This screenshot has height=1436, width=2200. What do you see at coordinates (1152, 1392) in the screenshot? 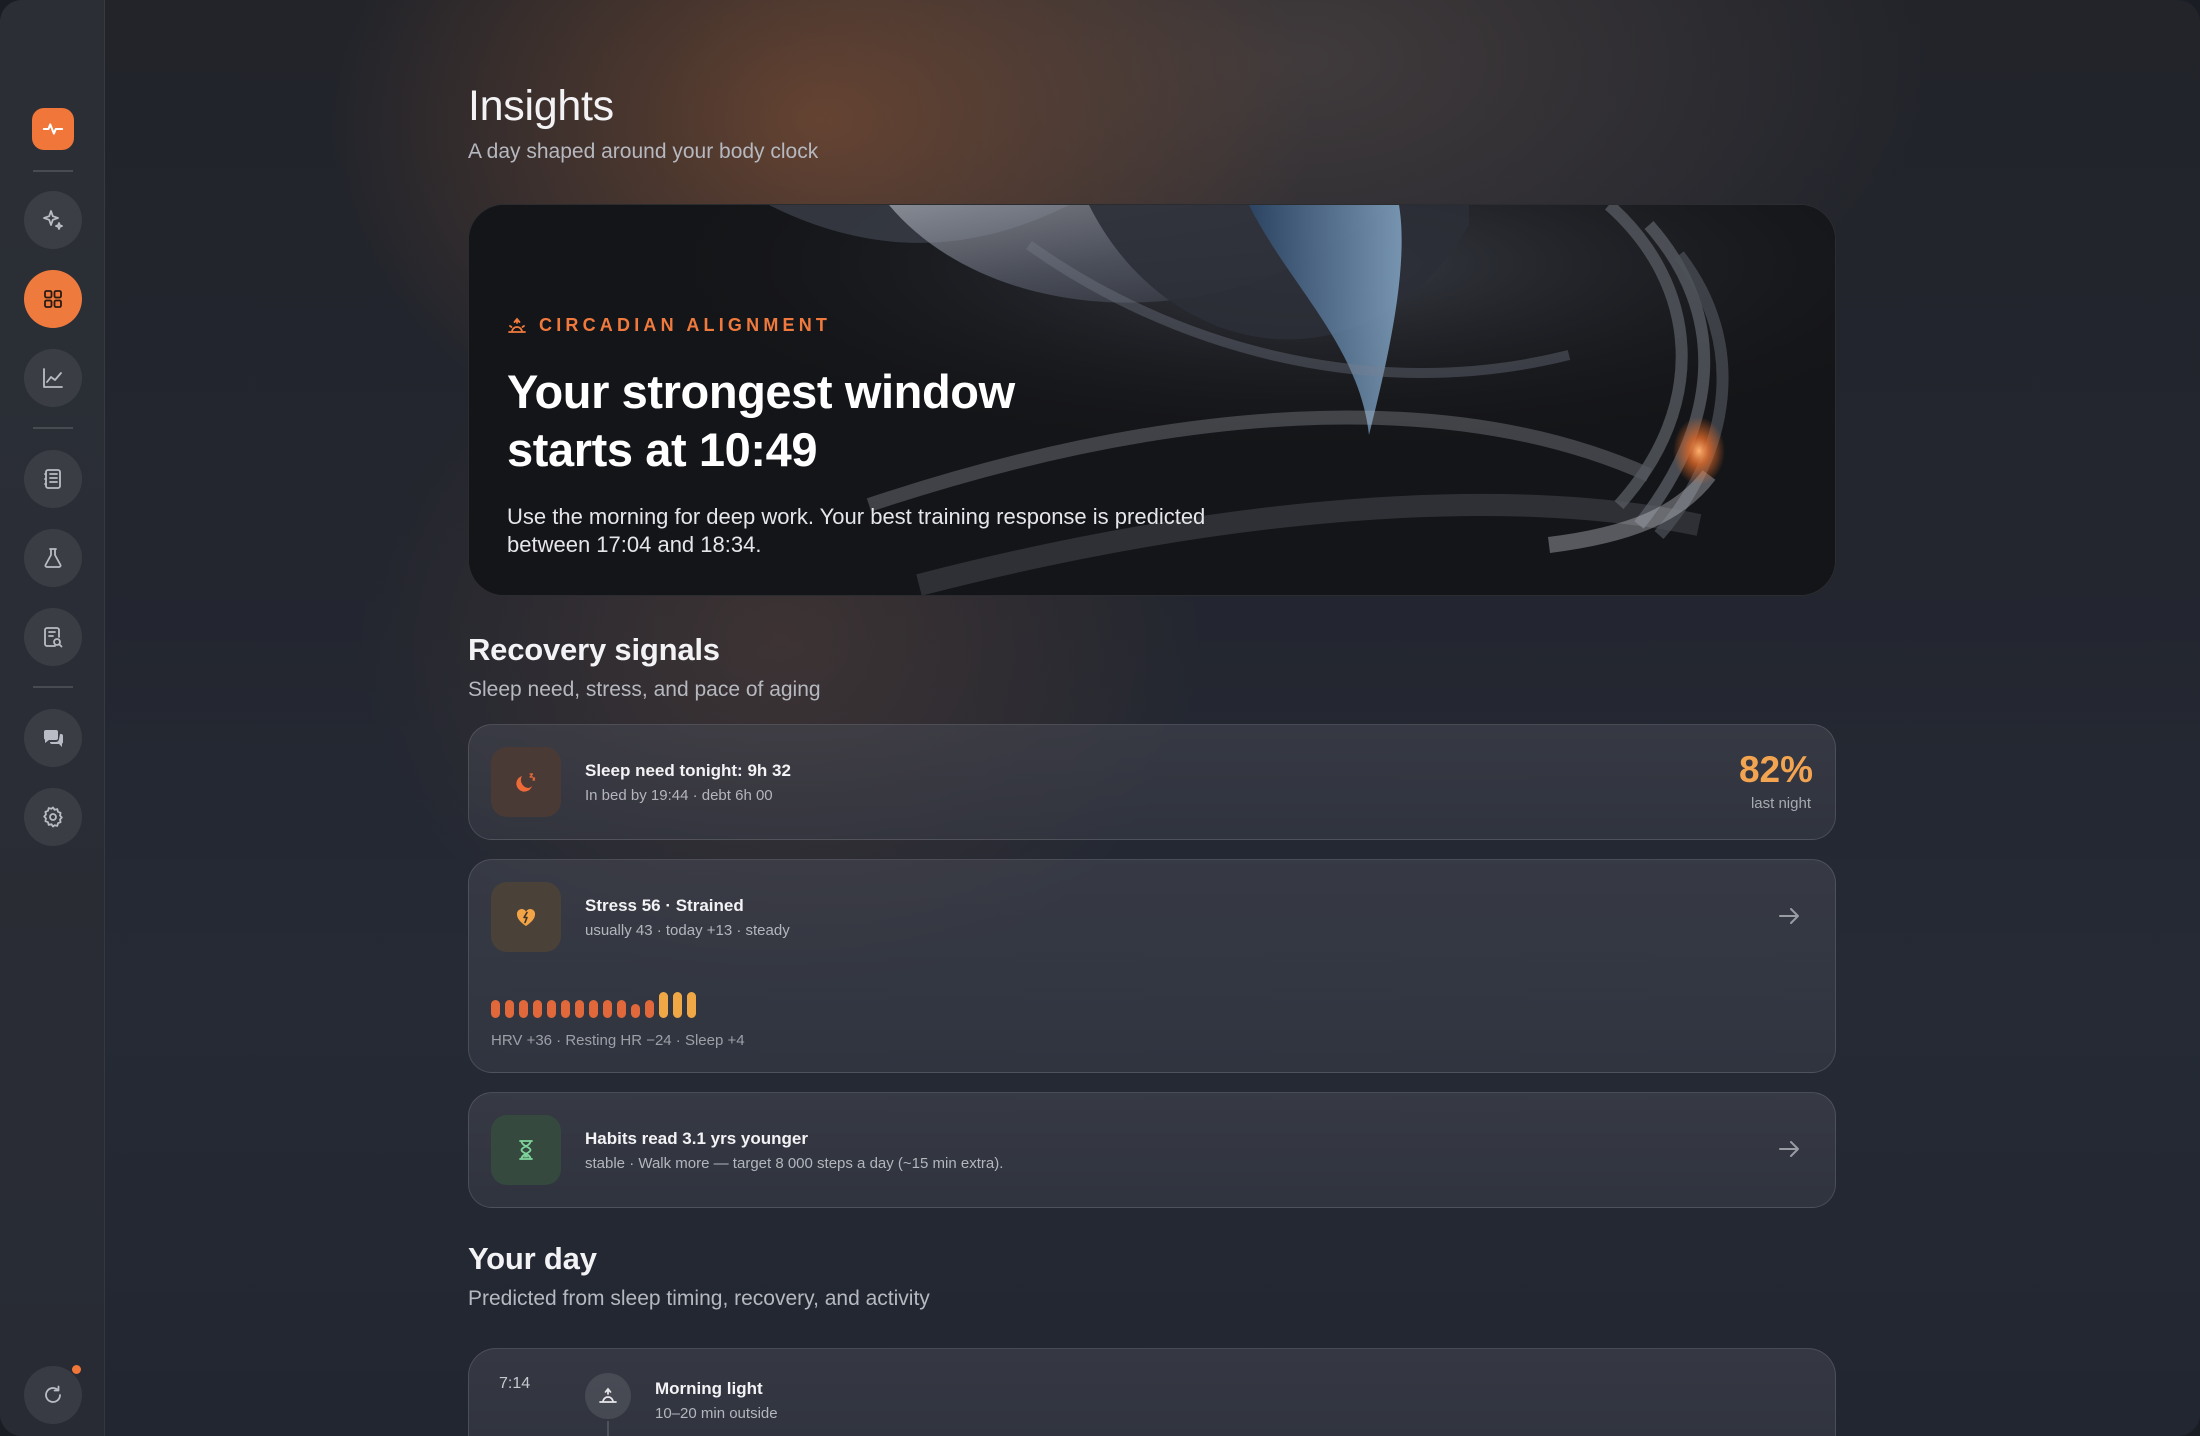
I see `day-timeline-card: 7:14 Morning light 10–20 min outside` at bounding box center [1152, 1392].